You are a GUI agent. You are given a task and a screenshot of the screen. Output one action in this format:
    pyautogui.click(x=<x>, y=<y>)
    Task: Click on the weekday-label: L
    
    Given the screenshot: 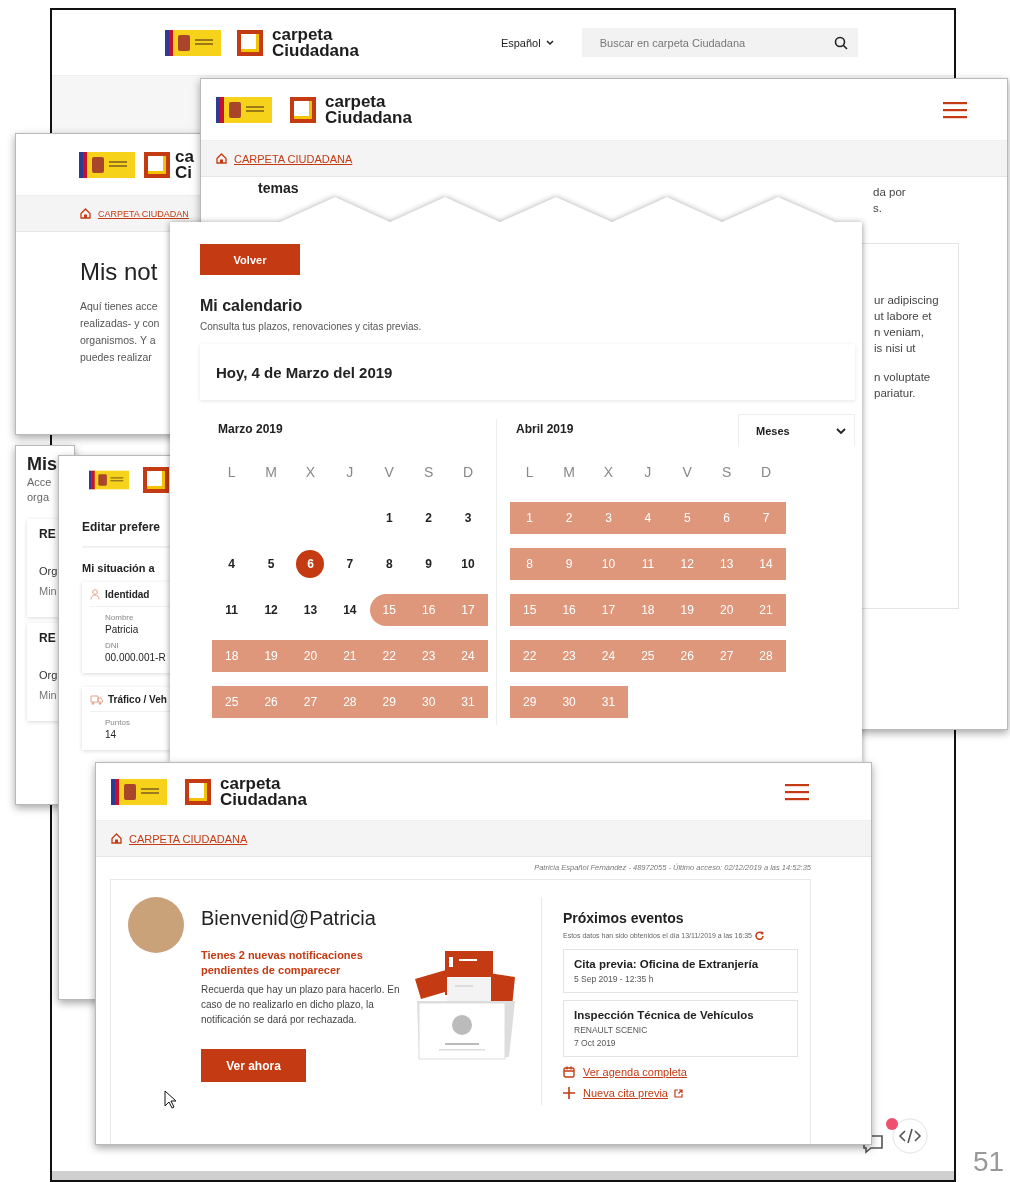 What is the action you would take?
    pyautogui.click(x=529, y=472)
    